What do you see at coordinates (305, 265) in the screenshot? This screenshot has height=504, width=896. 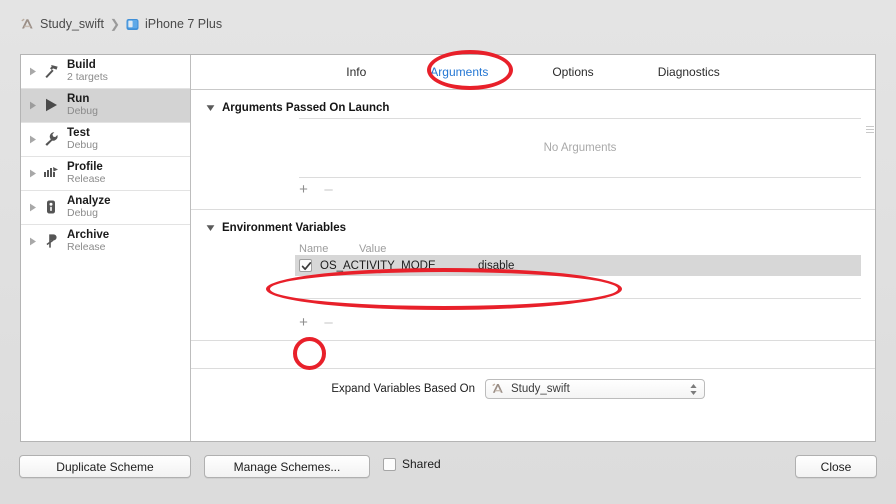 I see `environment-variable-checkbox` at bounding box center [305, 265].